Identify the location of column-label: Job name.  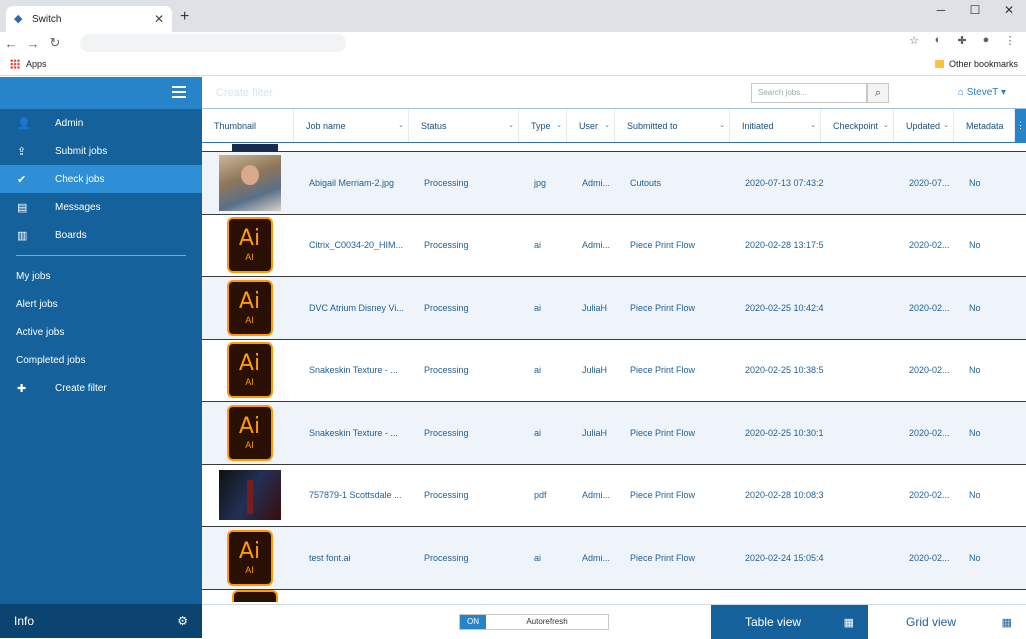
(326, 125).